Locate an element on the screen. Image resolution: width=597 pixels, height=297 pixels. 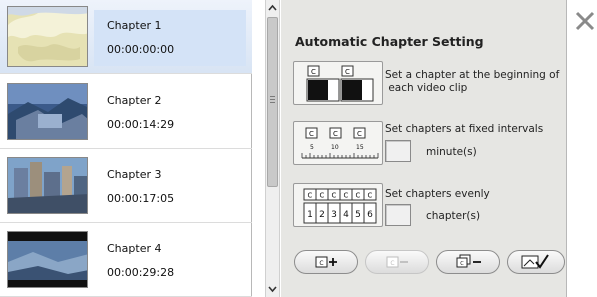
add-chapter-button: C is located at coordinates (326, 262).